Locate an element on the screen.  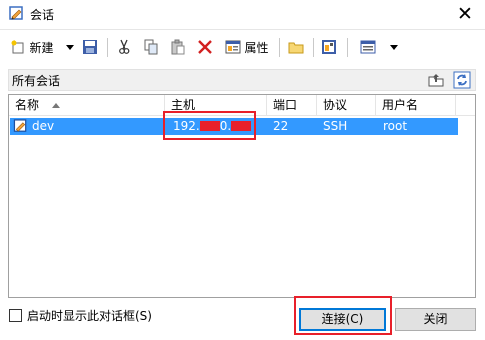
save-icon is located at coordinates (90, 47).